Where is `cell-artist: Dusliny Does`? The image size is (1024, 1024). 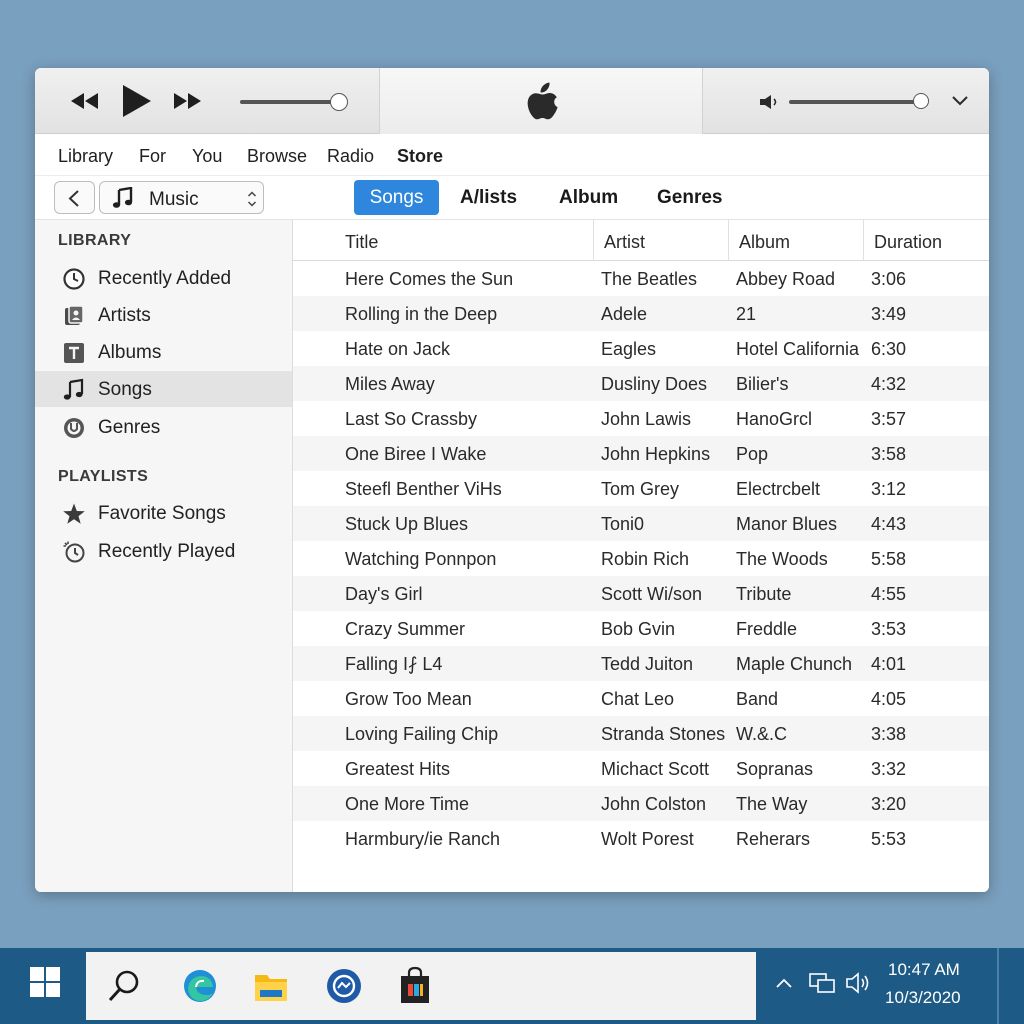
cell-artist: Dusliny Does is located at coordinates (654, 384).